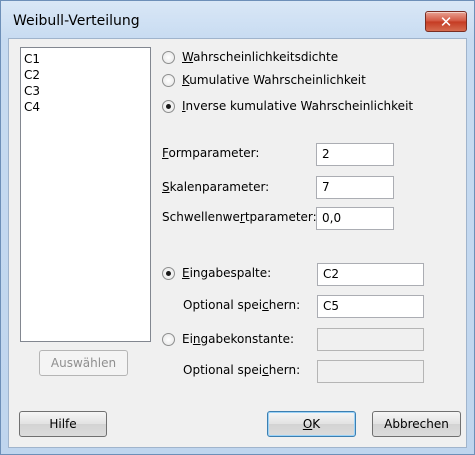  I want to click on shape-parameter-field: 2, so click(355, 154).